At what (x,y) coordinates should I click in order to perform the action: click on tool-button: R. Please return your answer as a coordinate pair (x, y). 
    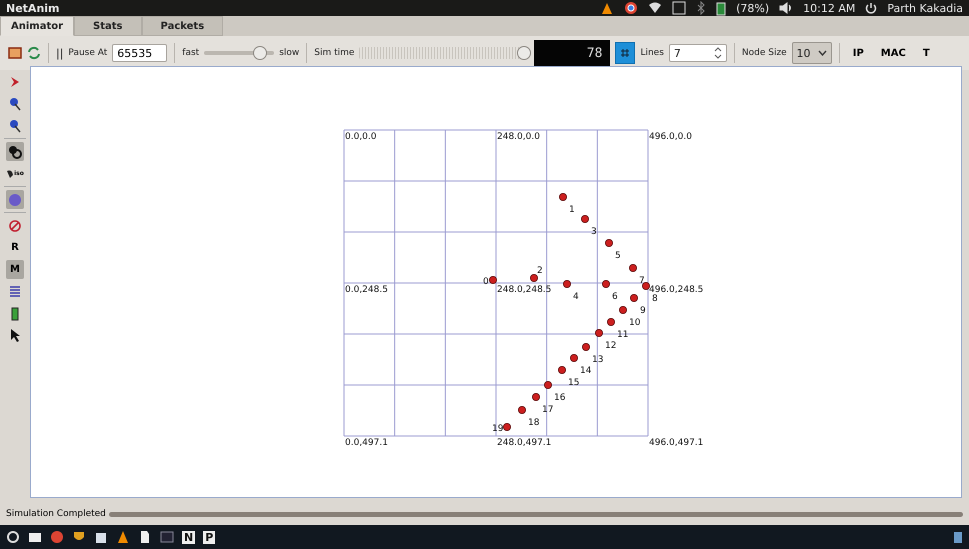
    Looking at the image, I should click on (15, 247).